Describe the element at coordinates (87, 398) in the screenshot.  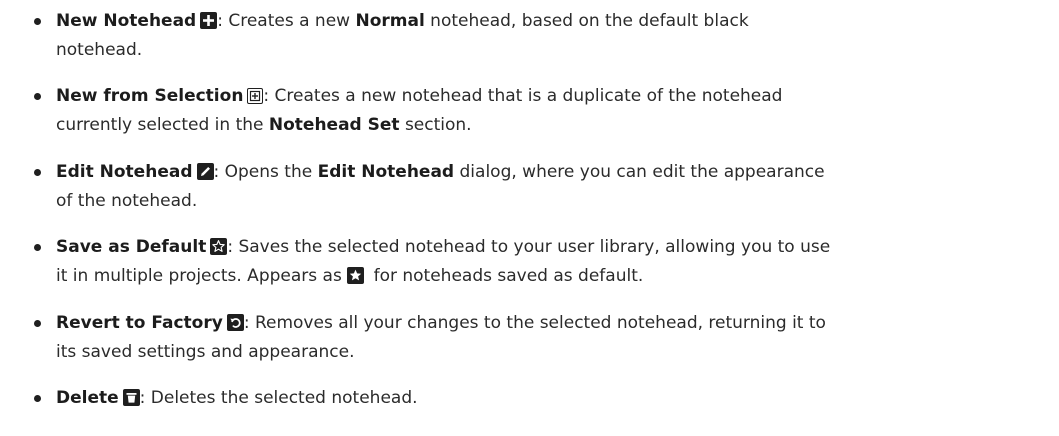
I see `item-title: Delete` at that location.